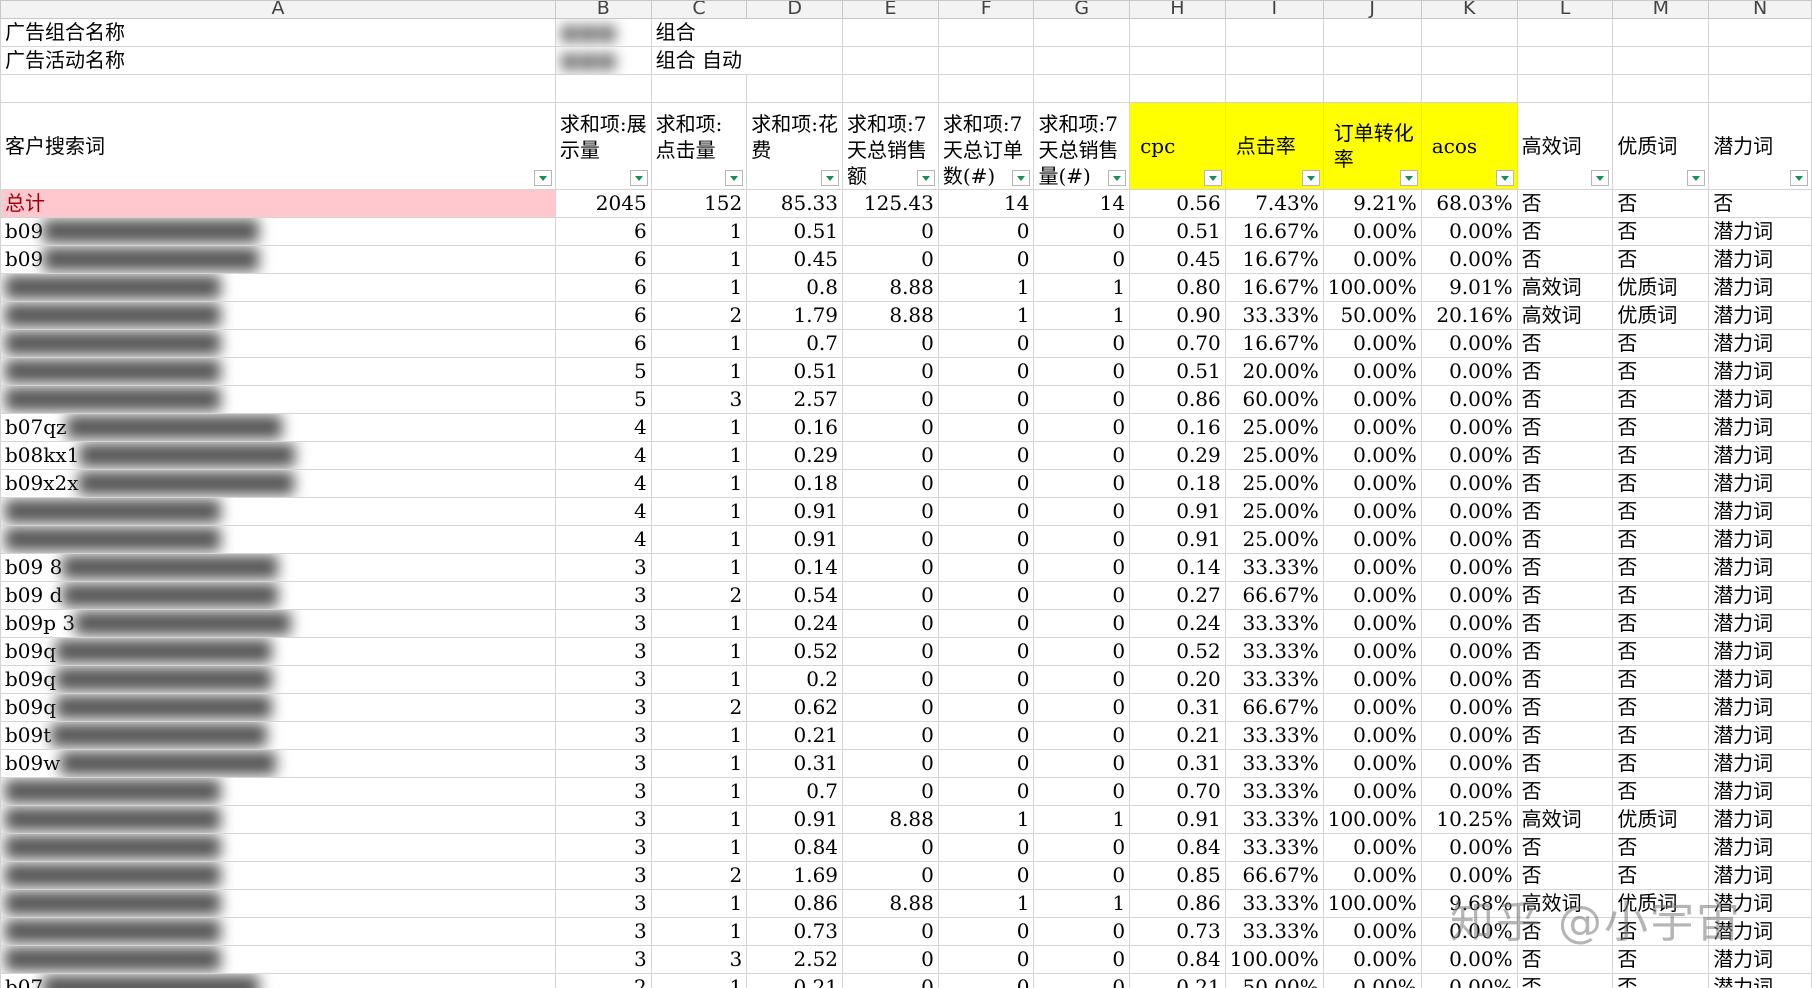 The height and width of the screenshot is (988, 1812). I want to click on search-term-cell: b09██████████████, so click(278, 259).